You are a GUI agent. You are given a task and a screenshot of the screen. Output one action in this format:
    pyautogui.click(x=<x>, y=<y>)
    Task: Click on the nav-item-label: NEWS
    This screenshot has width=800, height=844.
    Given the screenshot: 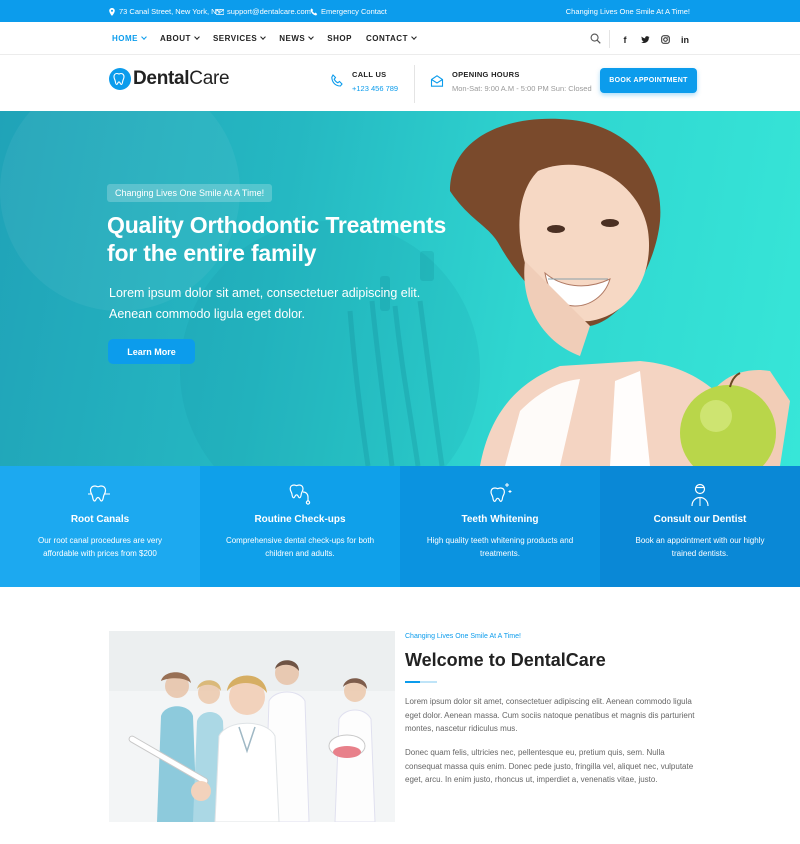 What is the action you would take?
    pyautogui.click(x=292, y=38)
    